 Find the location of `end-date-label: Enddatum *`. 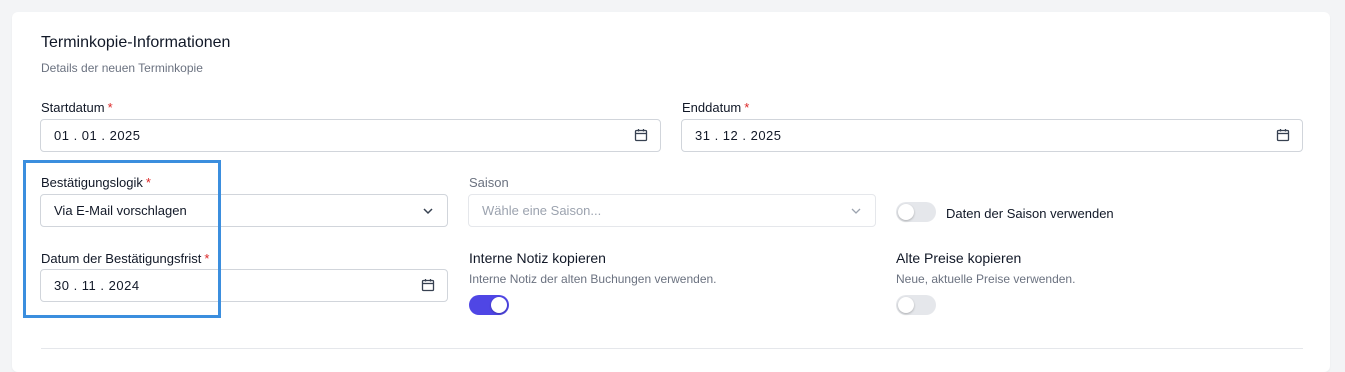

end-date-label: Enddatum * is located at coordinates (715, 107).